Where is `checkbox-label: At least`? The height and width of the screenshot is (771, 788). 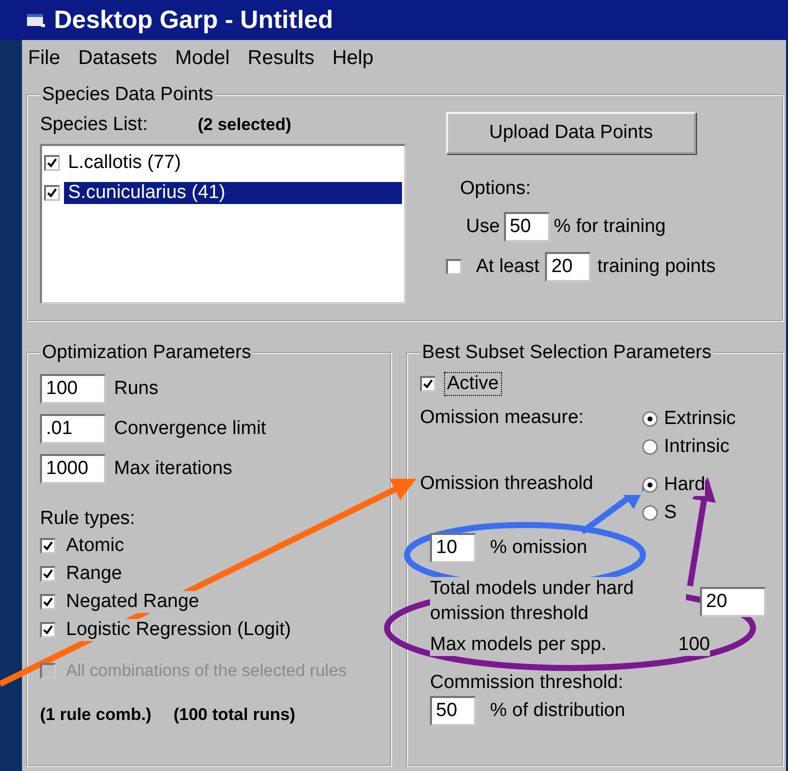 checkbox-label: At least is located at coordinates (508, 267).